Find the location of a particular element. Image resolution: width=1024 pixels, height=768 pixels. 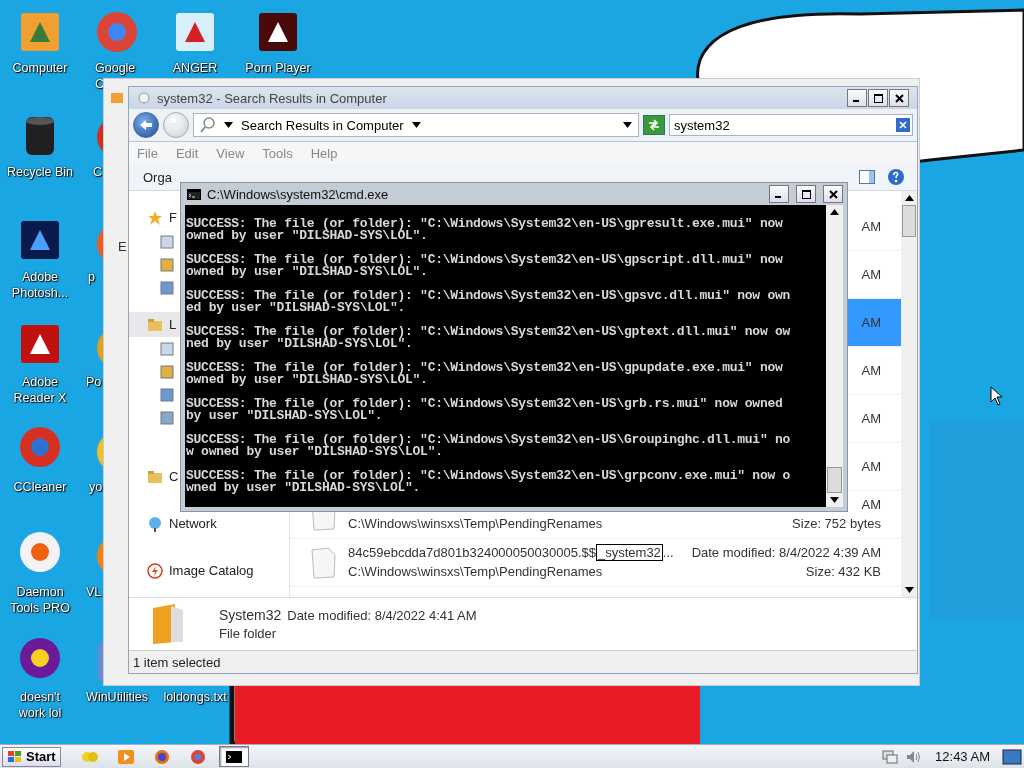

console-line: SUCCESS: The file (or folder): "C:\Windows\System32\en-US\gpupdate.exe.mui" now is located at coordinates (485, 368).